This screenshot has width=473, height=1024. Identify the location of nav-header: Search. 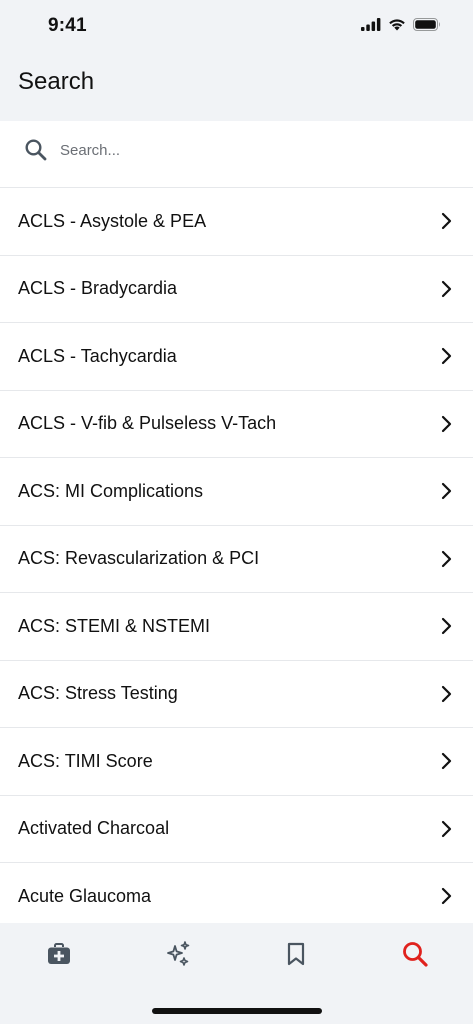
(236, 85).